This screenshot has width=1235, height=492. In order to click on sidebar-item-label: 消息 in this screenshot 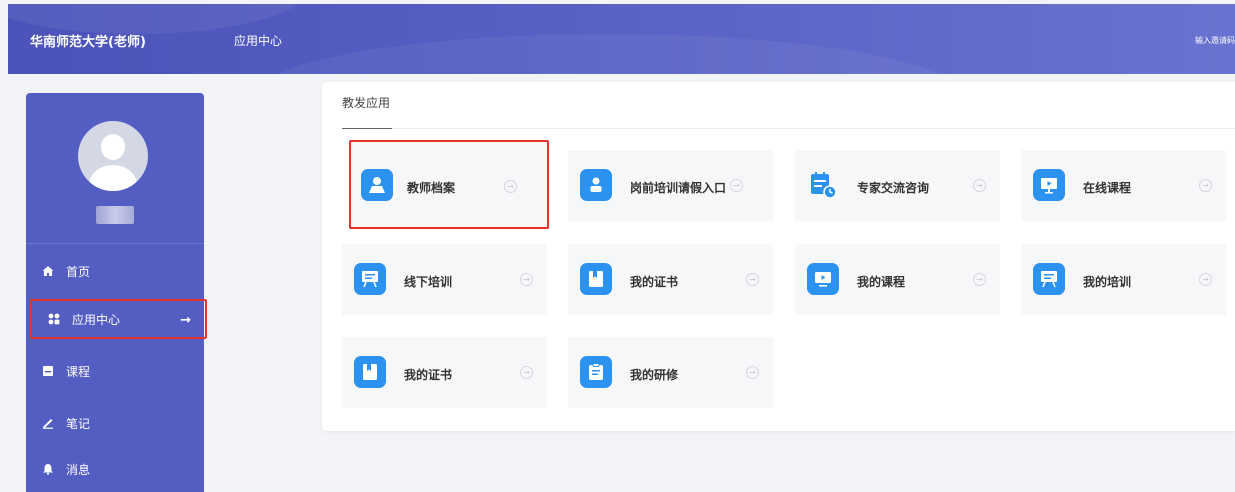, I will do `click(78, 469)`.